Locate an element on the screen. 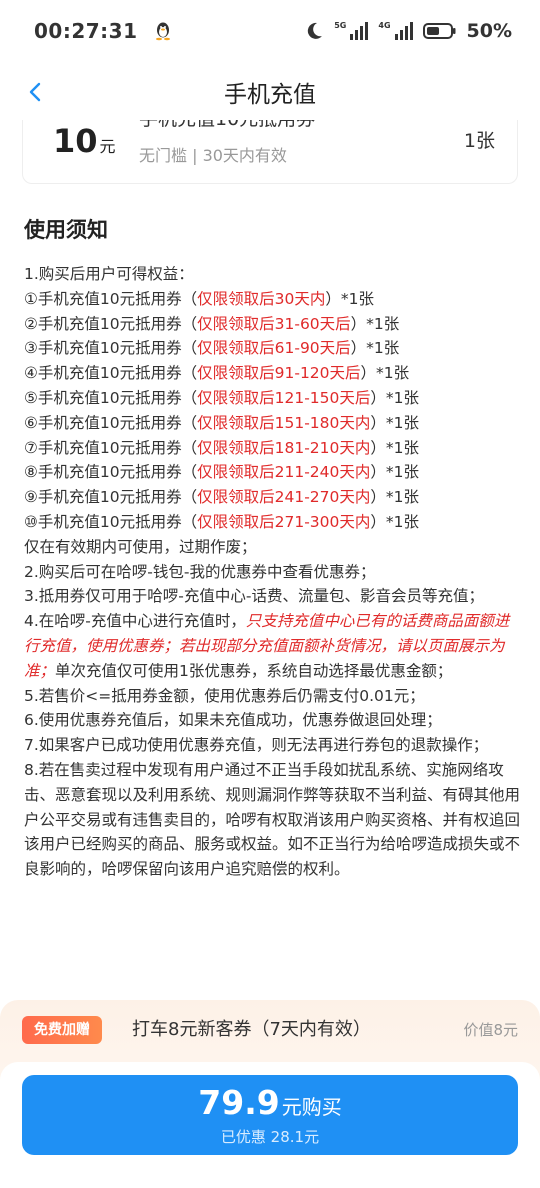 Image resolution: width=540 pixels, height=1188 pixels. notice-item: ⑥手机充值10元抵用券（仅限领取后151-180天内）*1张 is located at coordinates (272, 423).